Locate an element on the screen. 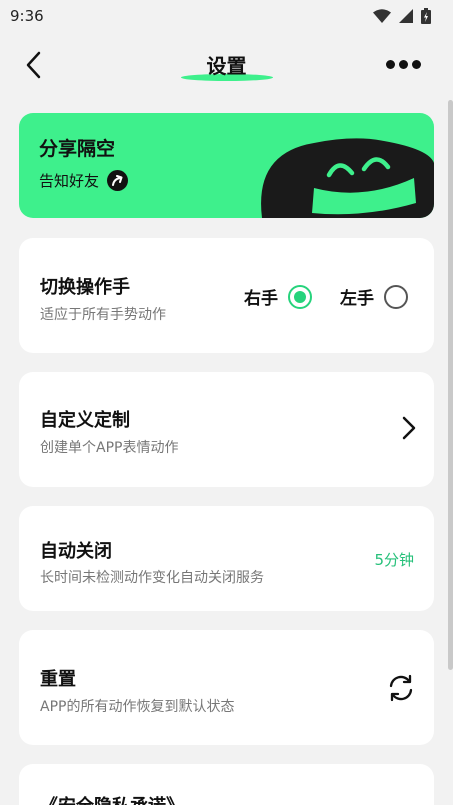 This screenshot has height=805, width=453. reset-title: 重置 is located at coordinates (58, 679).